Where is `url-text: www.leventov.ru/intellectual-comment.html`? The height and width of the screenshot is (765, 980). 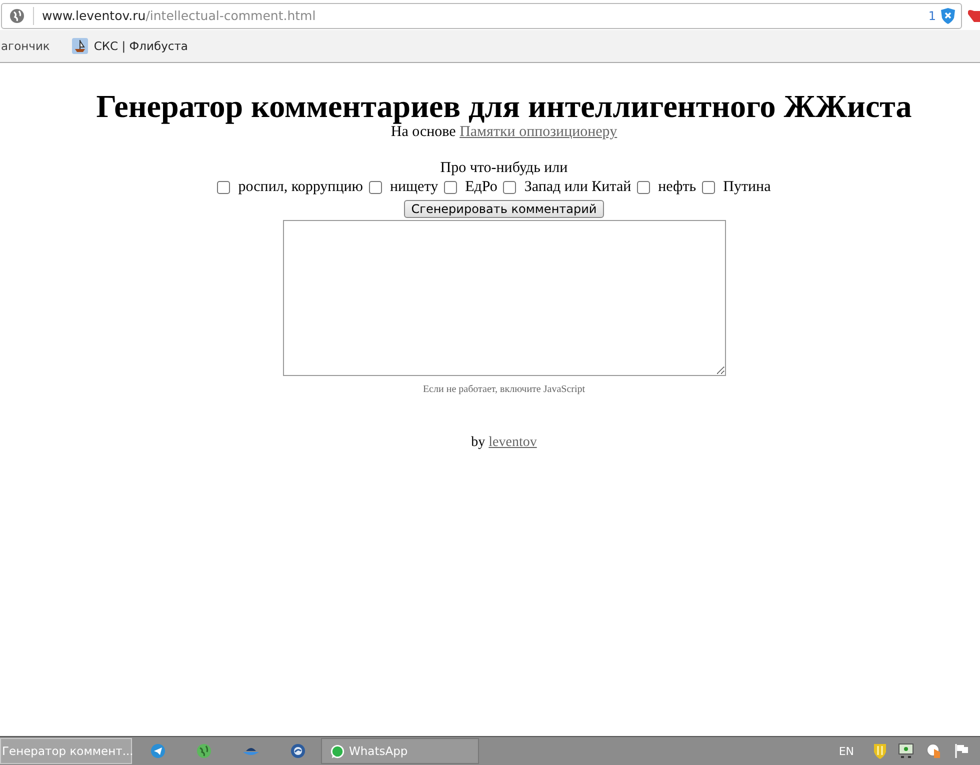
url-text: www.leventov.ru/intellectual-comment.html is located at coordinates (179, 15).